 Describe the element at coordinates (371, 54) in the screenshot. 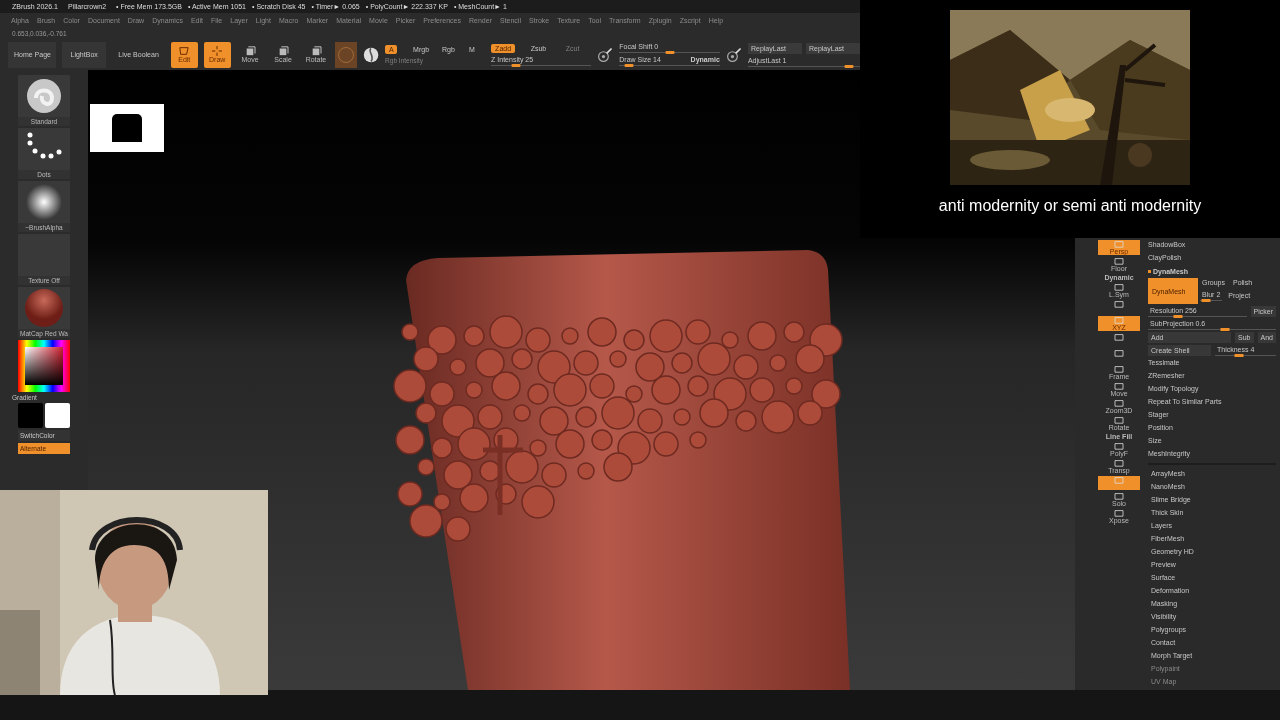

I see `swirl-icon` at that location.